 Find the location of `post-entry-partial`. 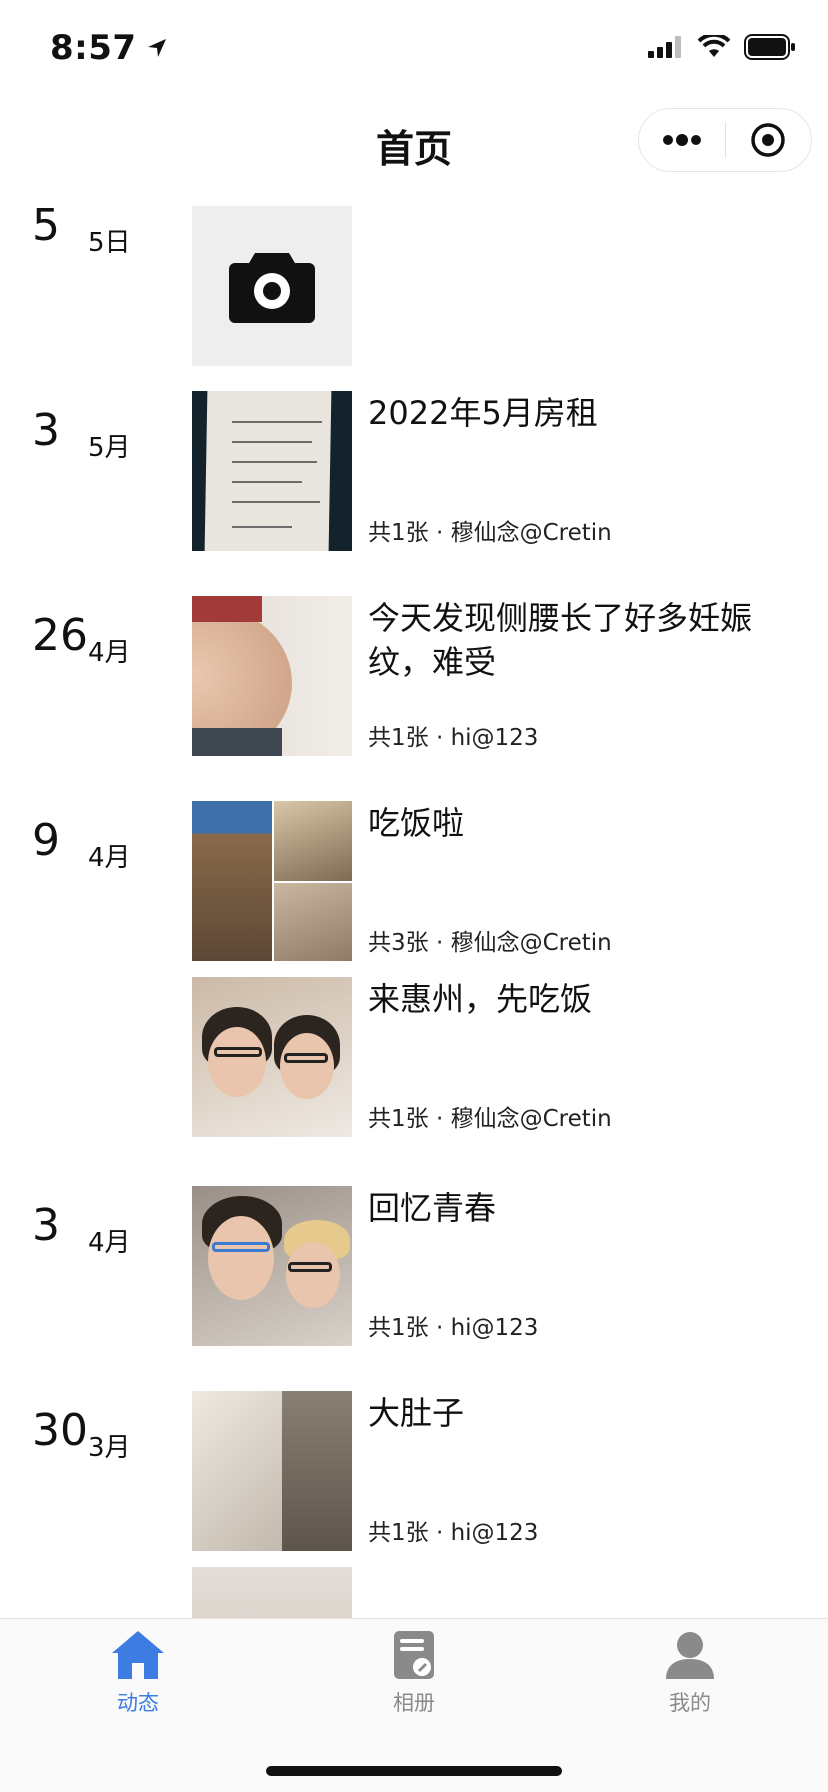

post-entry-partial is located at coordinates (510, 1592).